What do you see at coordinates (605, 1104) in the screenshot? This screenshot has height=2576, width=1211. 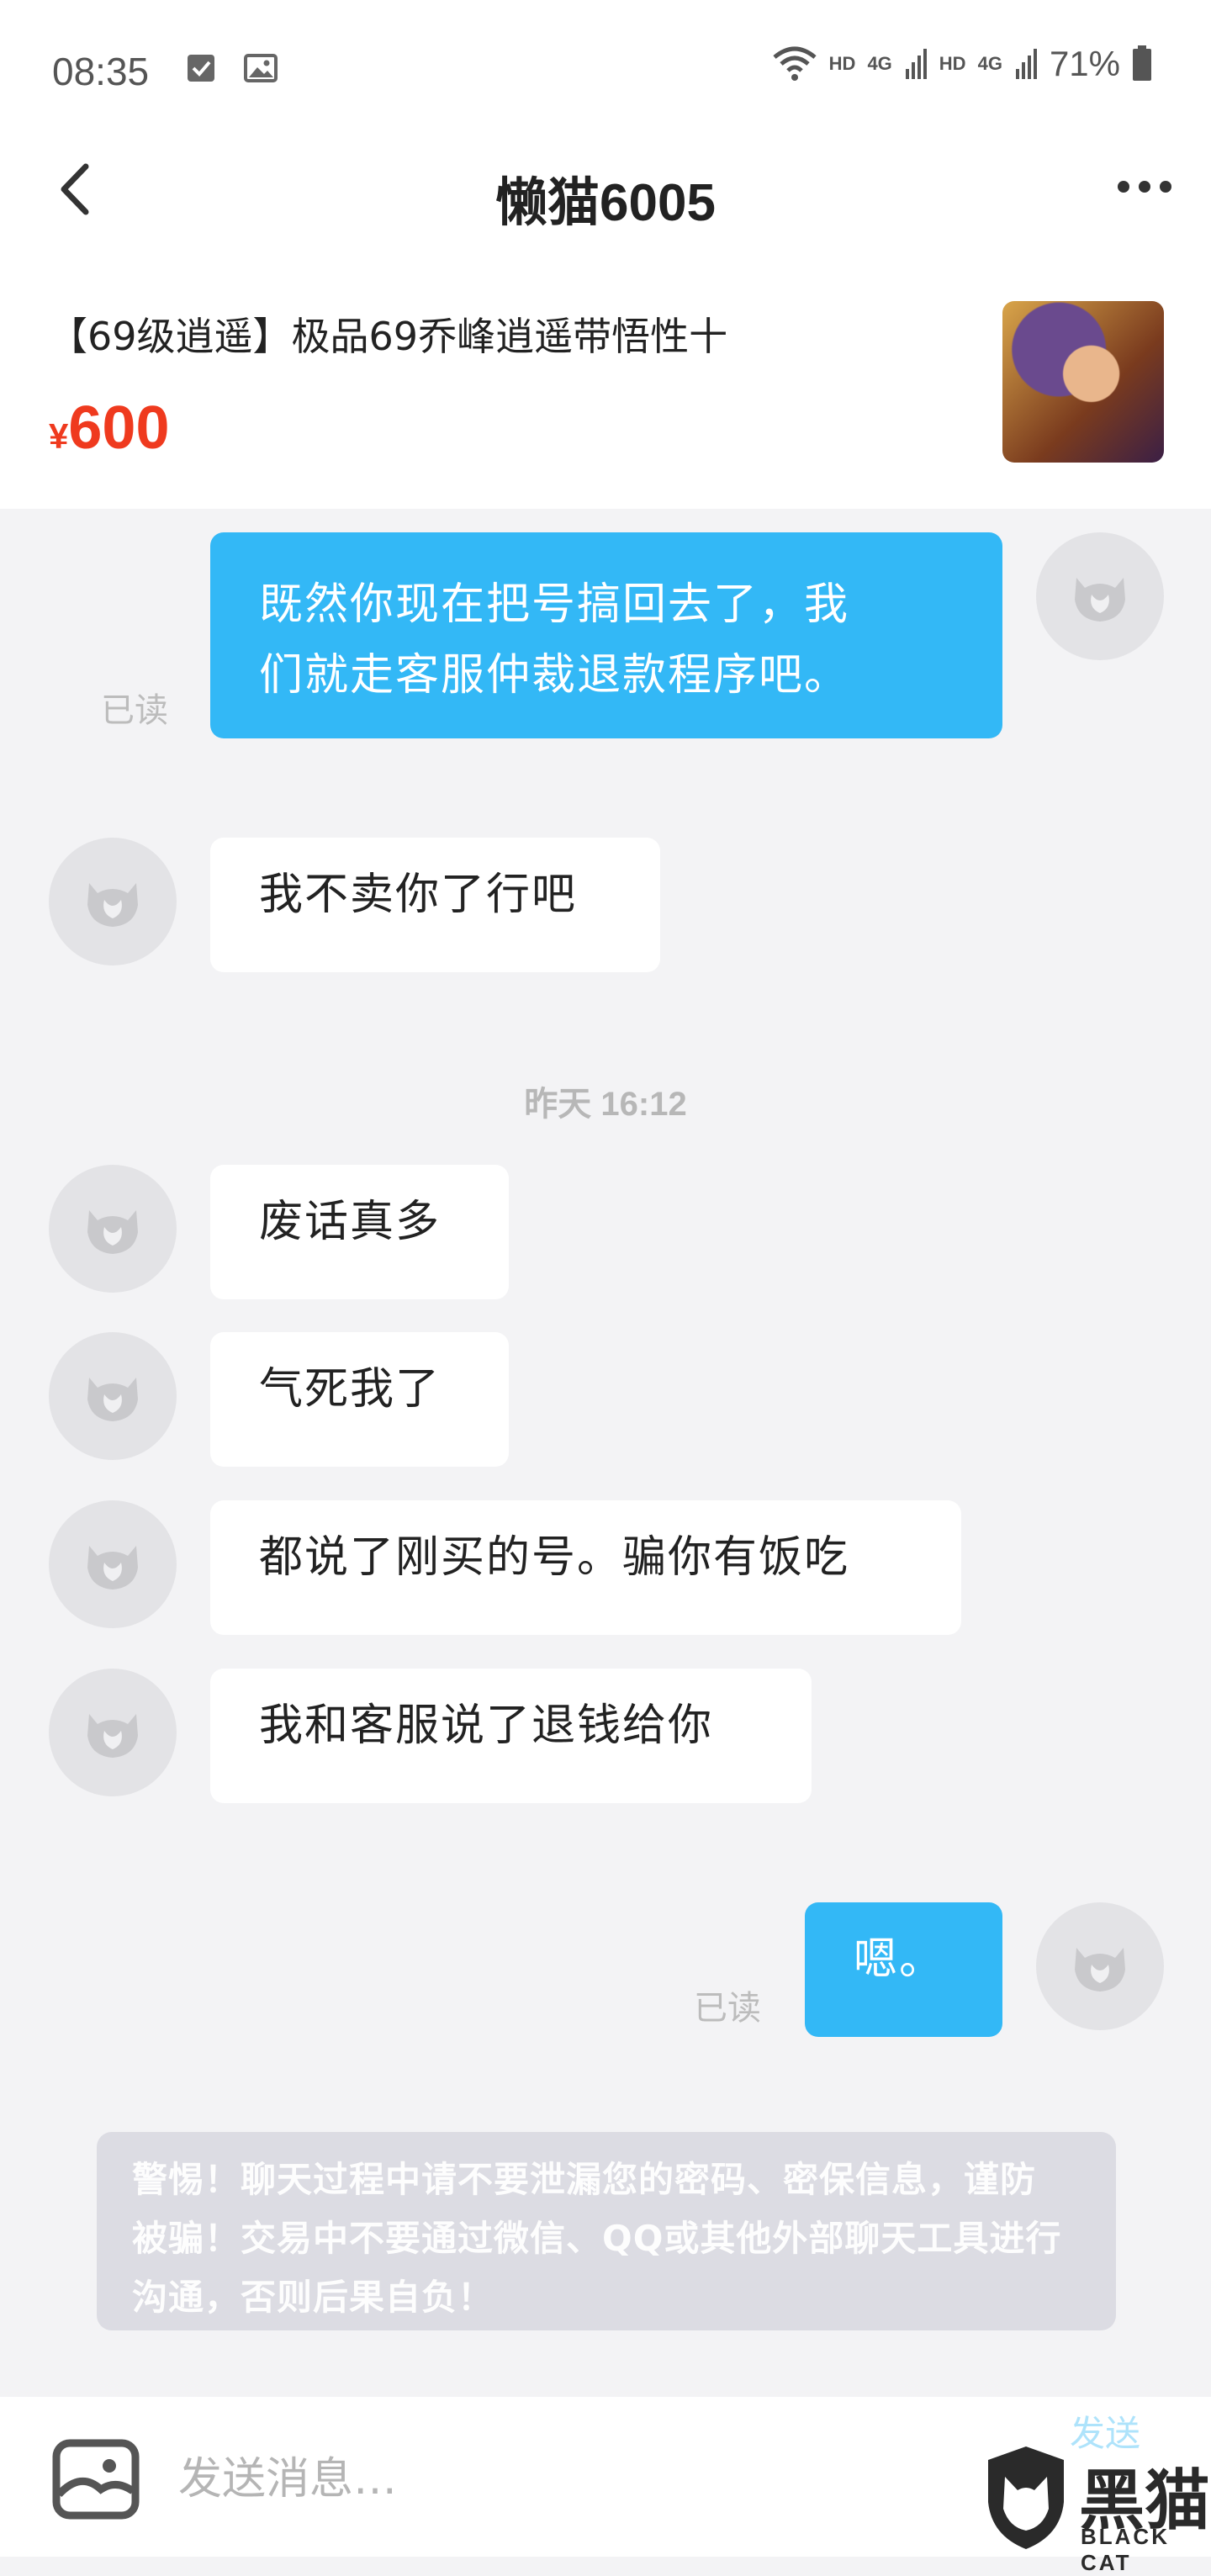 I see `time-divider: 昨天 16:12` at bounding box center [605, 1104].